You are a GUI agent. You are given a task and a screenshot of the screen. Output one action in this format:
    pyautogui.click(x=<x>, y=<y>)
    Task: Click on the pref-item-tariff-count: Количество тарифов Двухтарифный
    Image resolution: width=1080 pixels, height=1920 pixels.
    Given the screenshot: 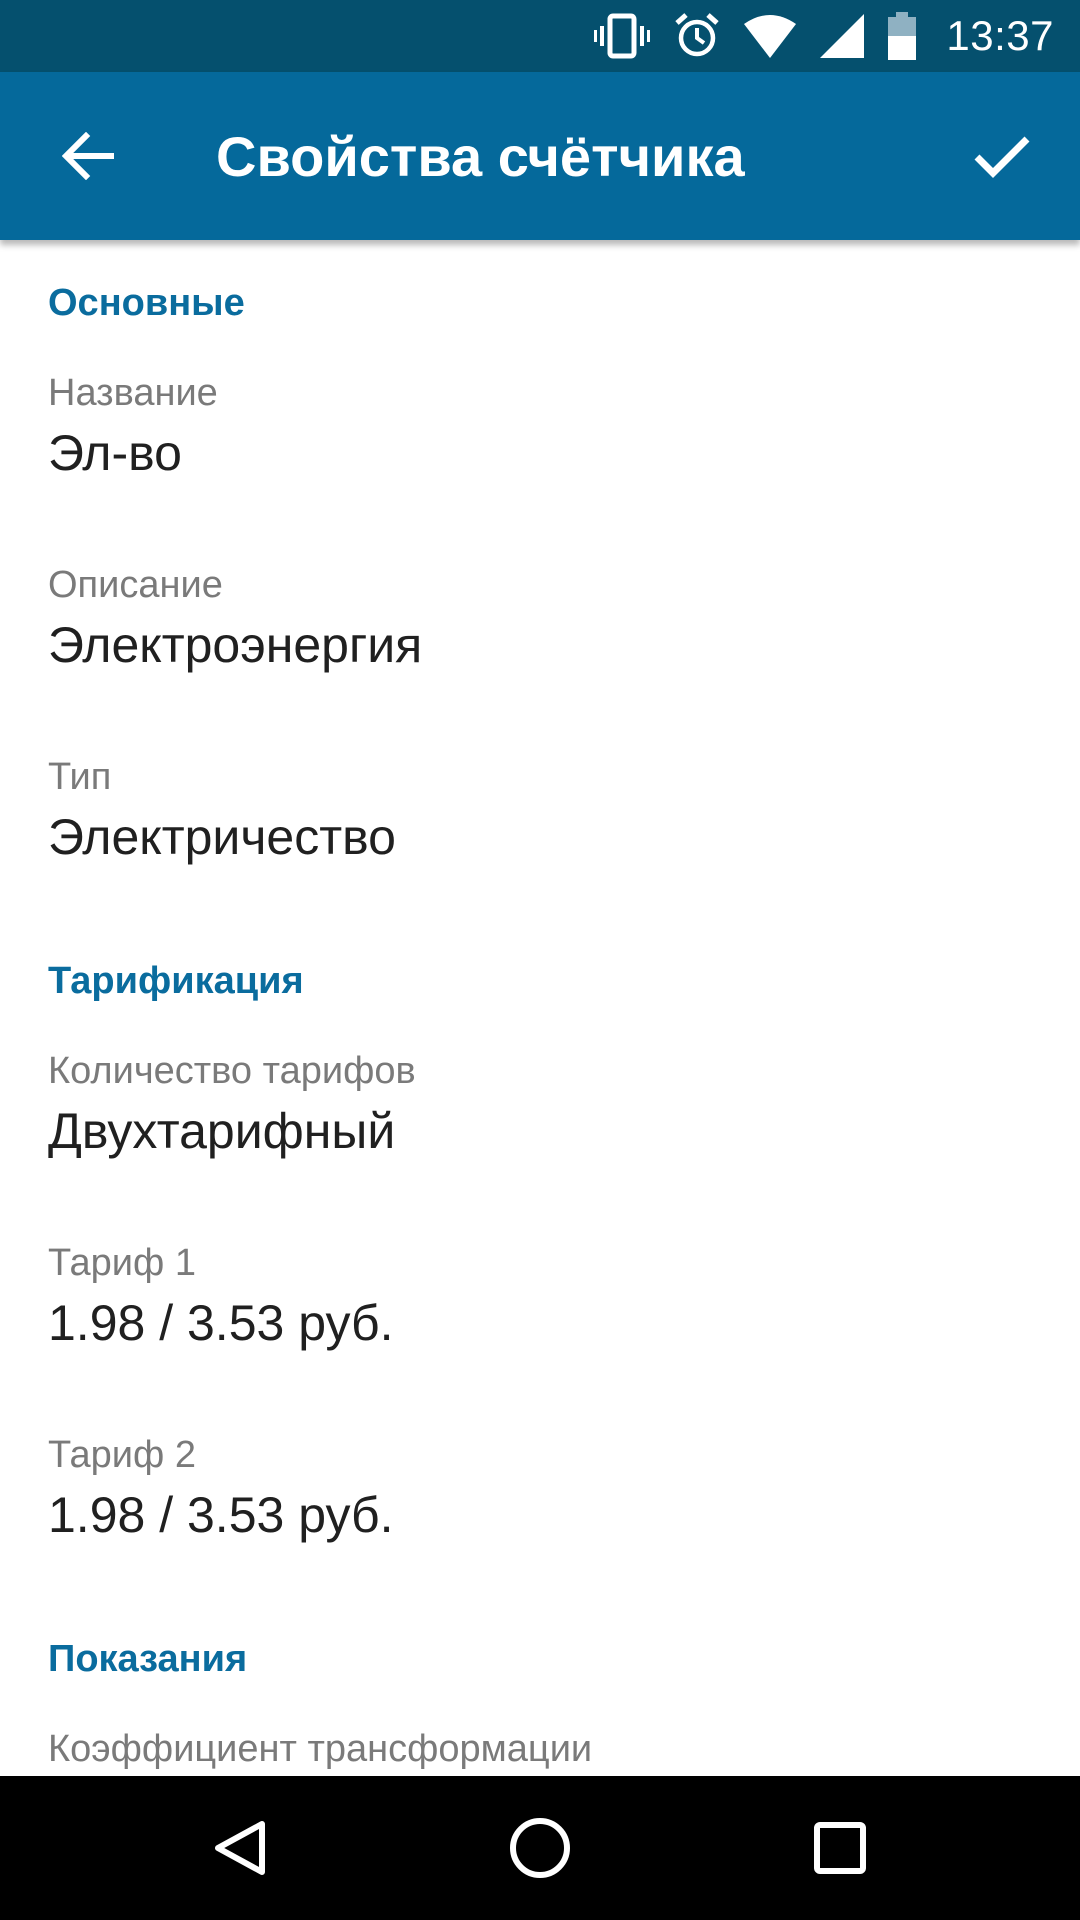 What is the action you would take?
    pyautogui.click(x=540, y=1140)
    